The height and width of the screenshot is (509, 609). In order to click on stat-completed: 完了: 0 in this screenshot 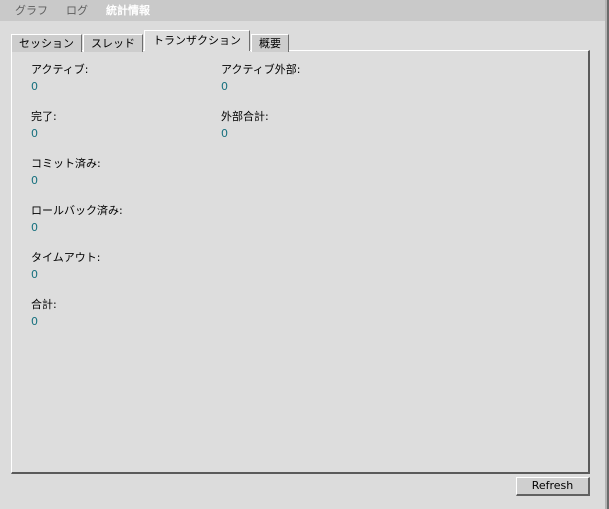, I will do `click(123, 125)`.